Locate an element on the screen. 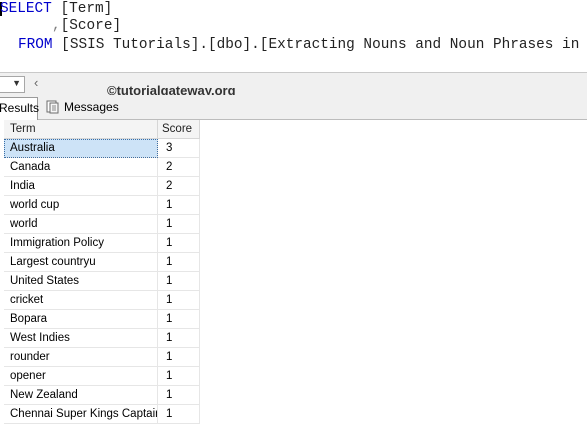  term-column: [Term] is located at coordinates (82, 9).